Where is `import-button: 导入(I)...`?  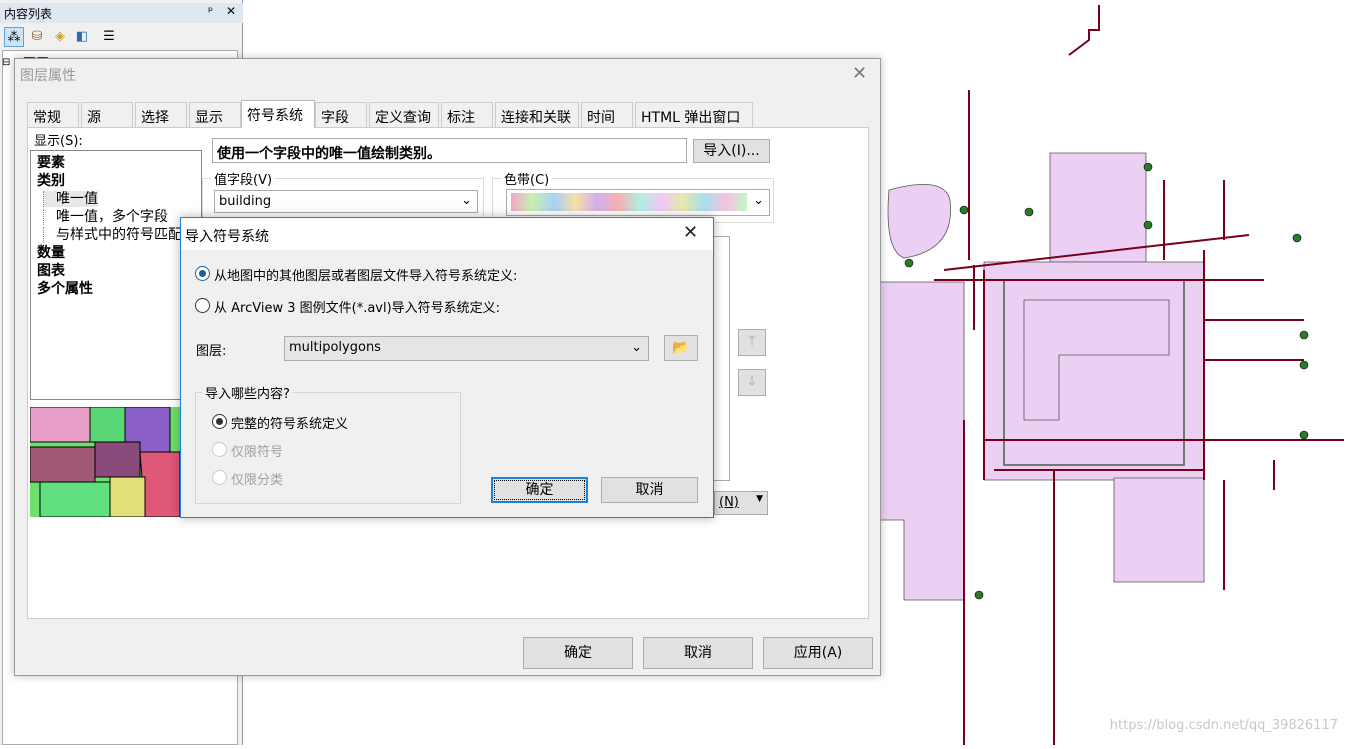
import-button: 导入(I)... is located at coordinates (731, 151).